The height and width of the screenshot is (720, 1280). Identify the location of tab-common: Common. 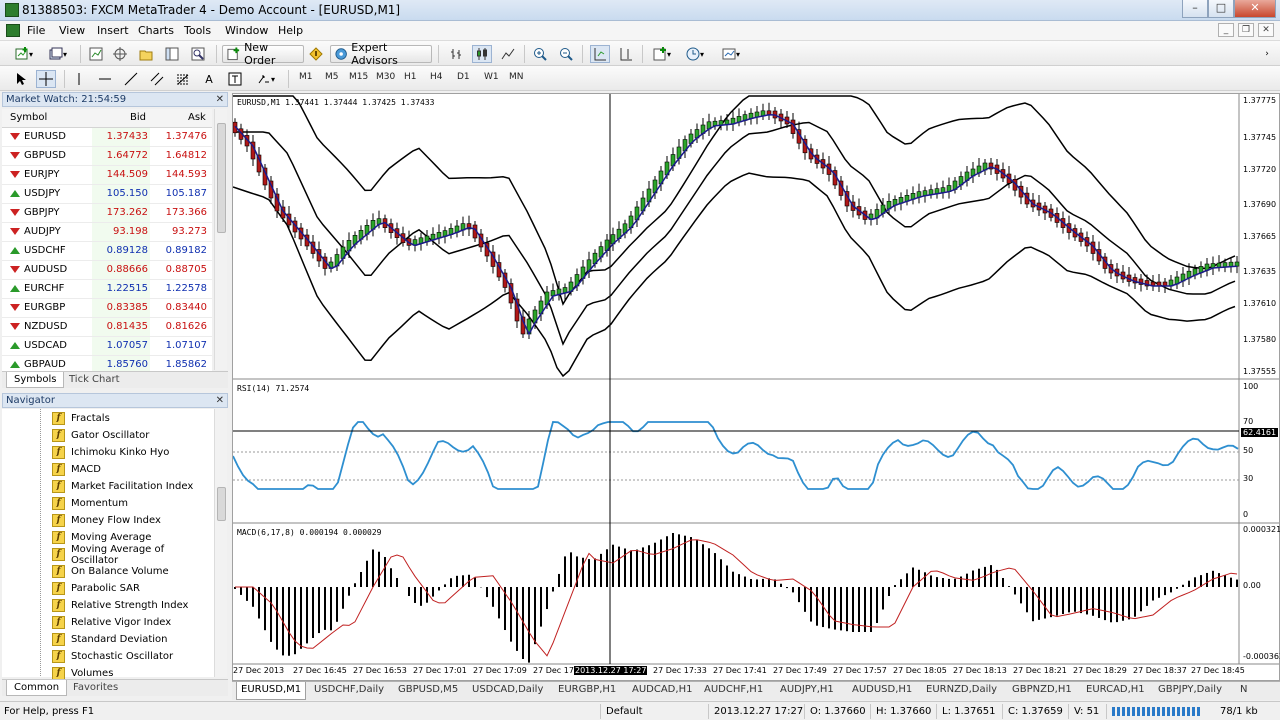
(37, 688).